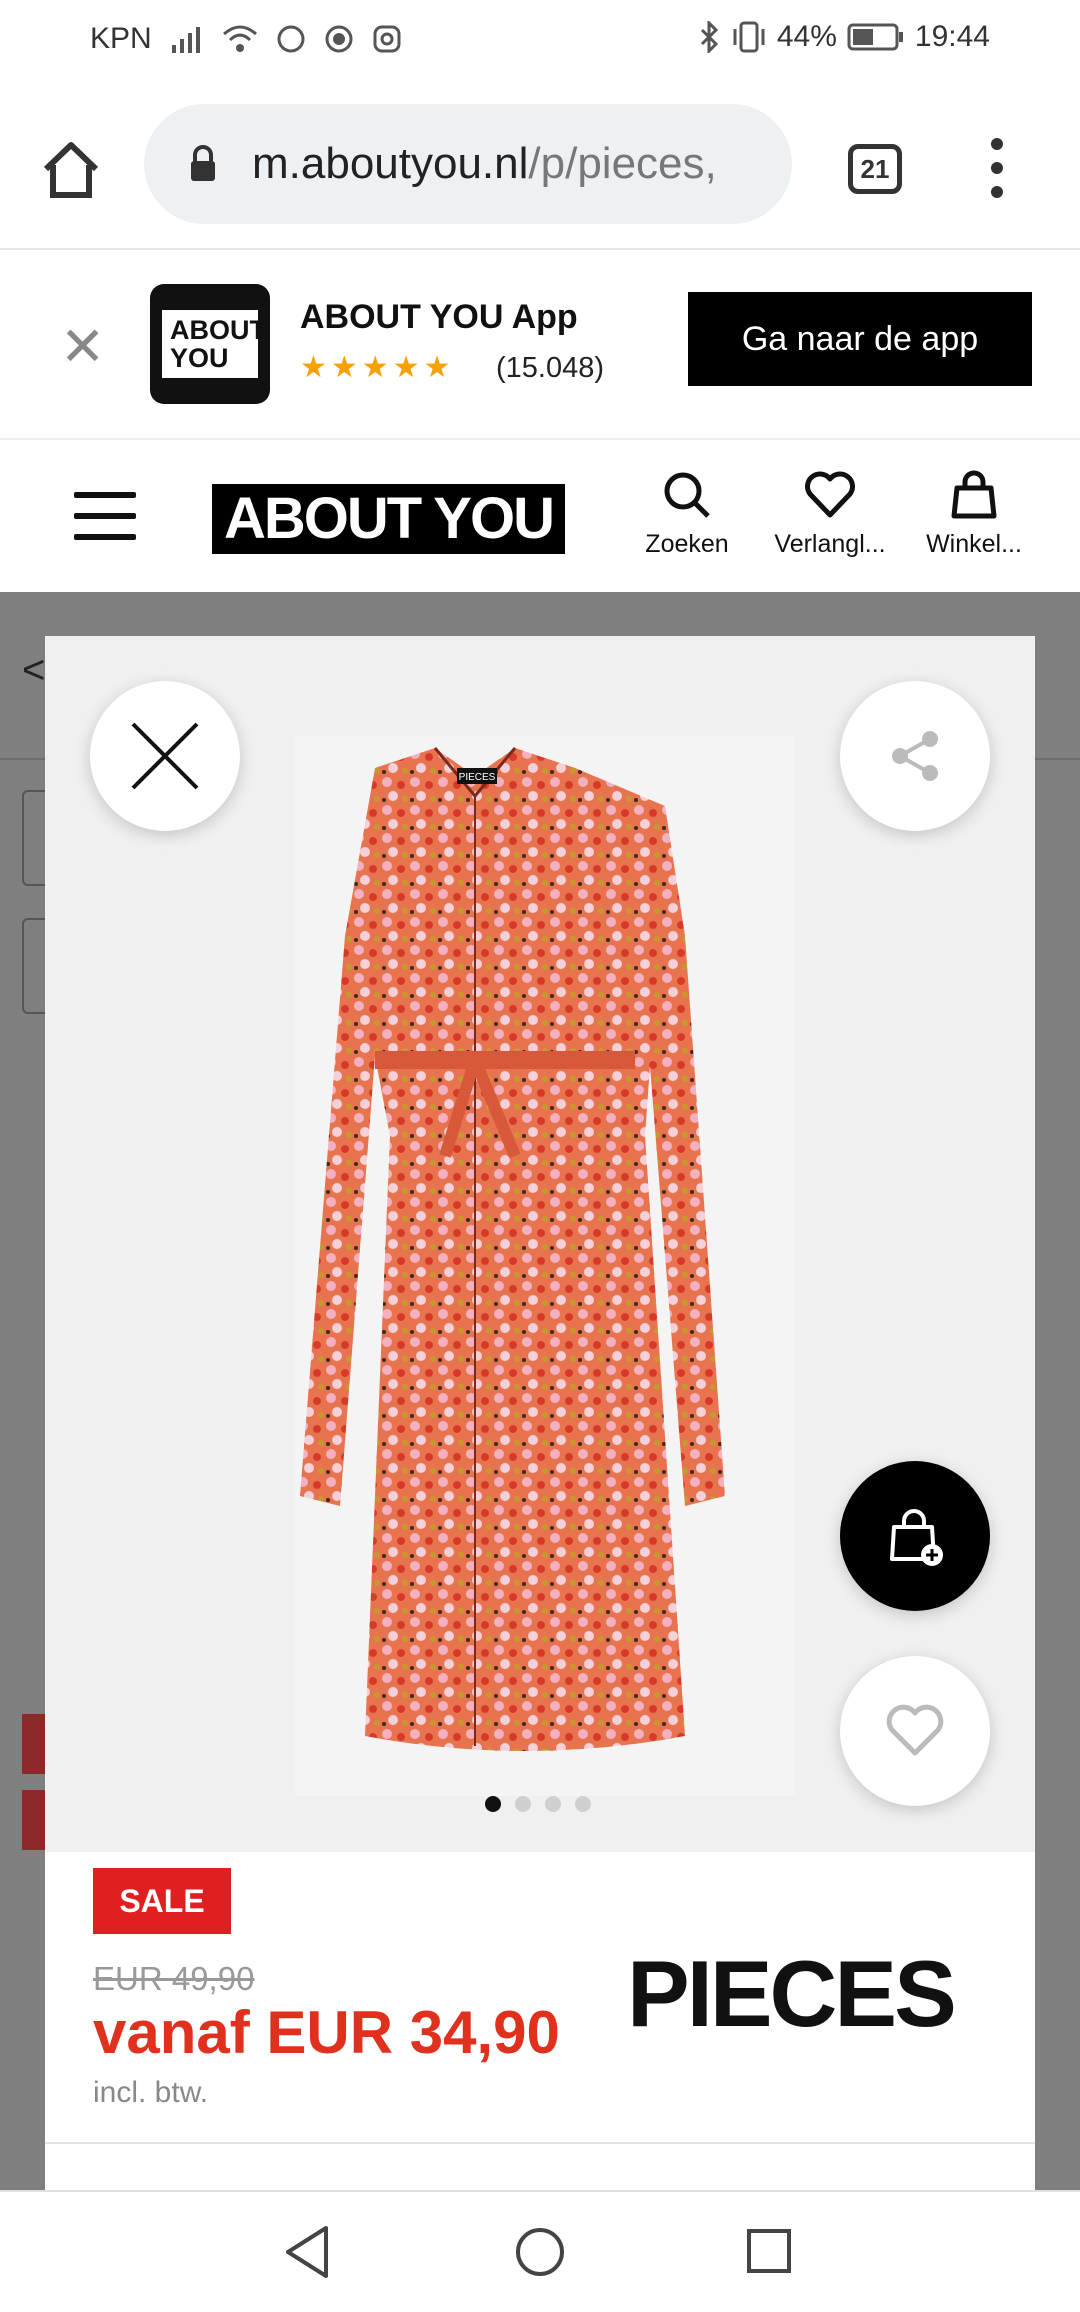 This screenshot has height=2312, width=1080. I want to click on url-host: m.aboutyou.nl, so click(390, 163).